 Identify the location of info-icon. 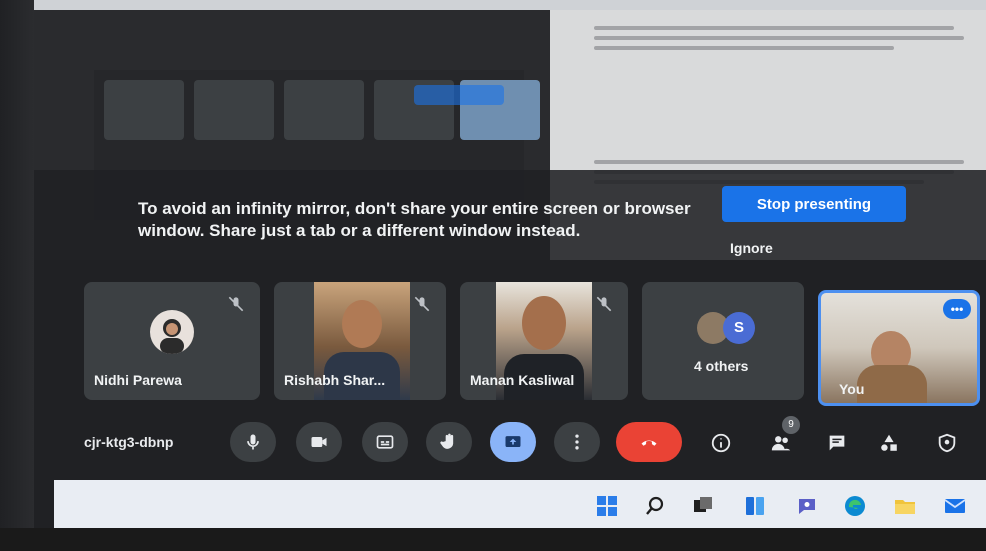
(721, 443).